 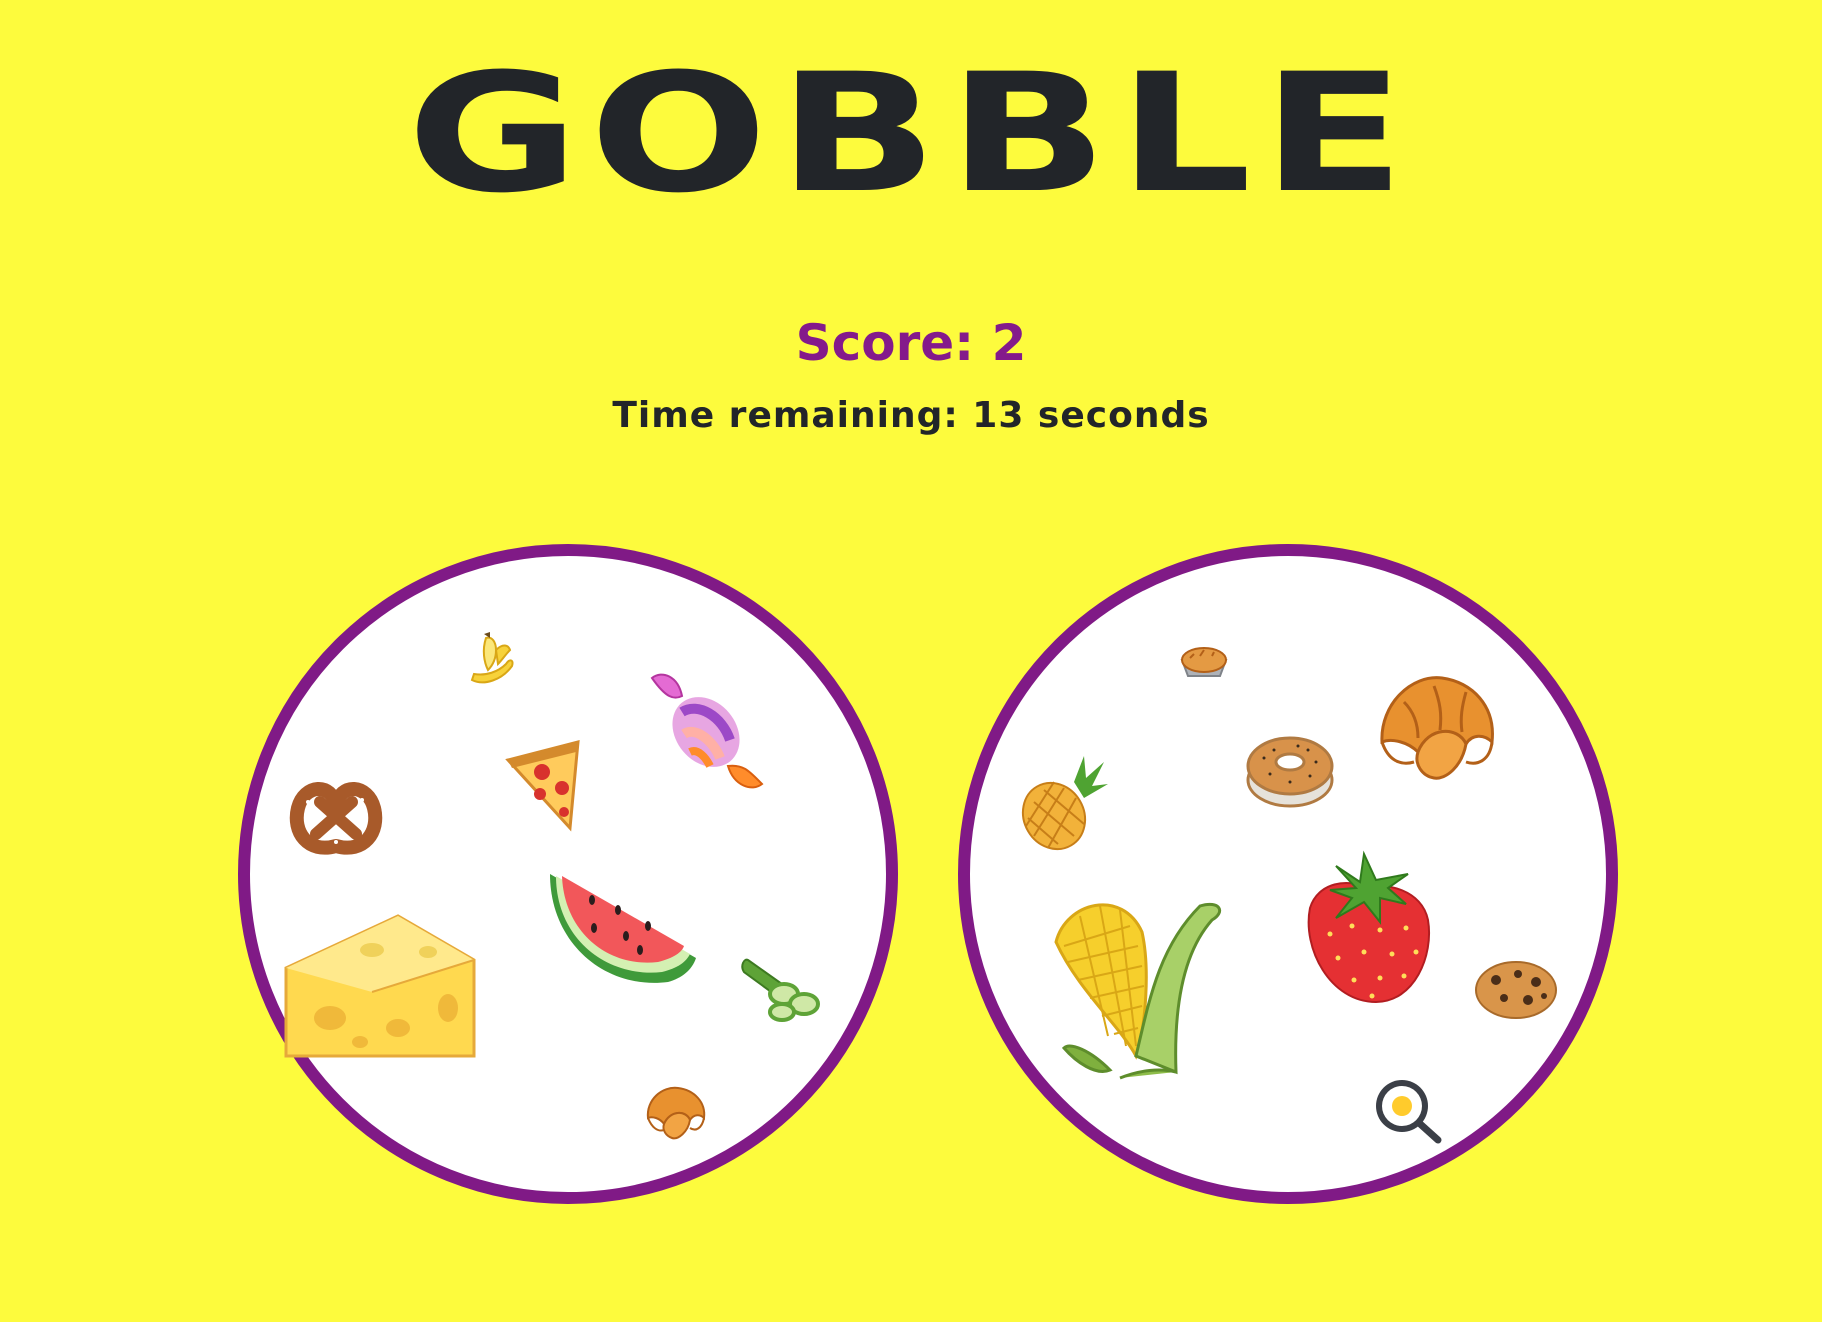 What do you see at coordinates (1204, 662) in the screenshot?
I see `pie-icon` at bounding box center [1204, 662].